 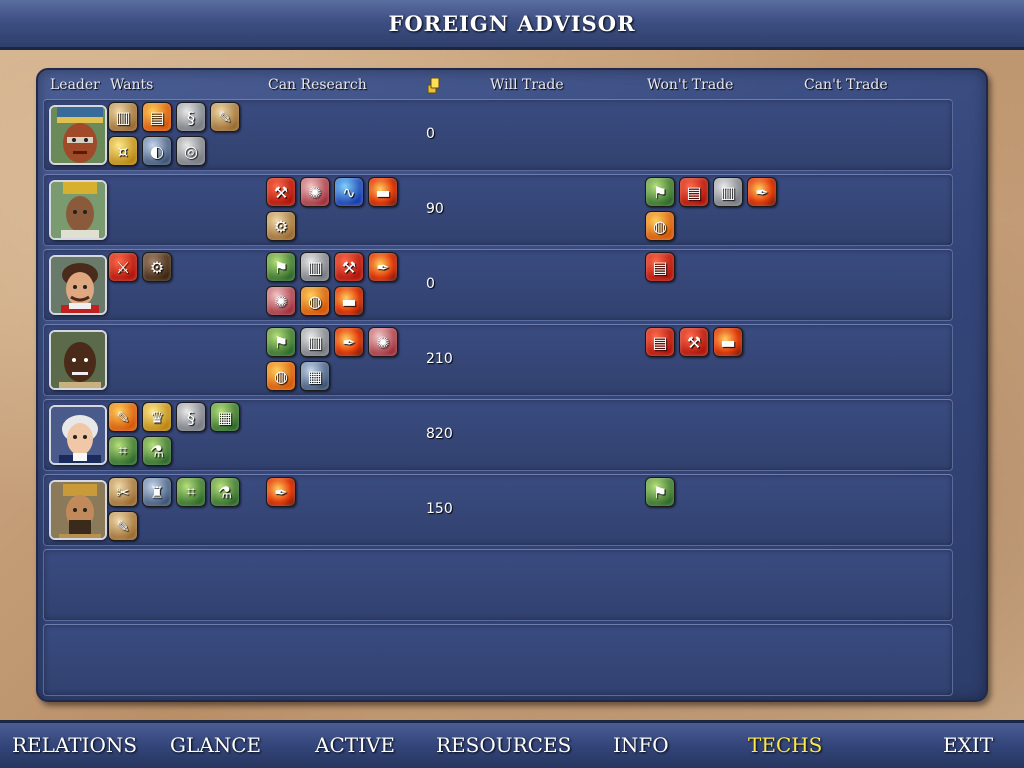 I want to click on nav-relations-button: RELATIONS, so click(x=74, y=745).